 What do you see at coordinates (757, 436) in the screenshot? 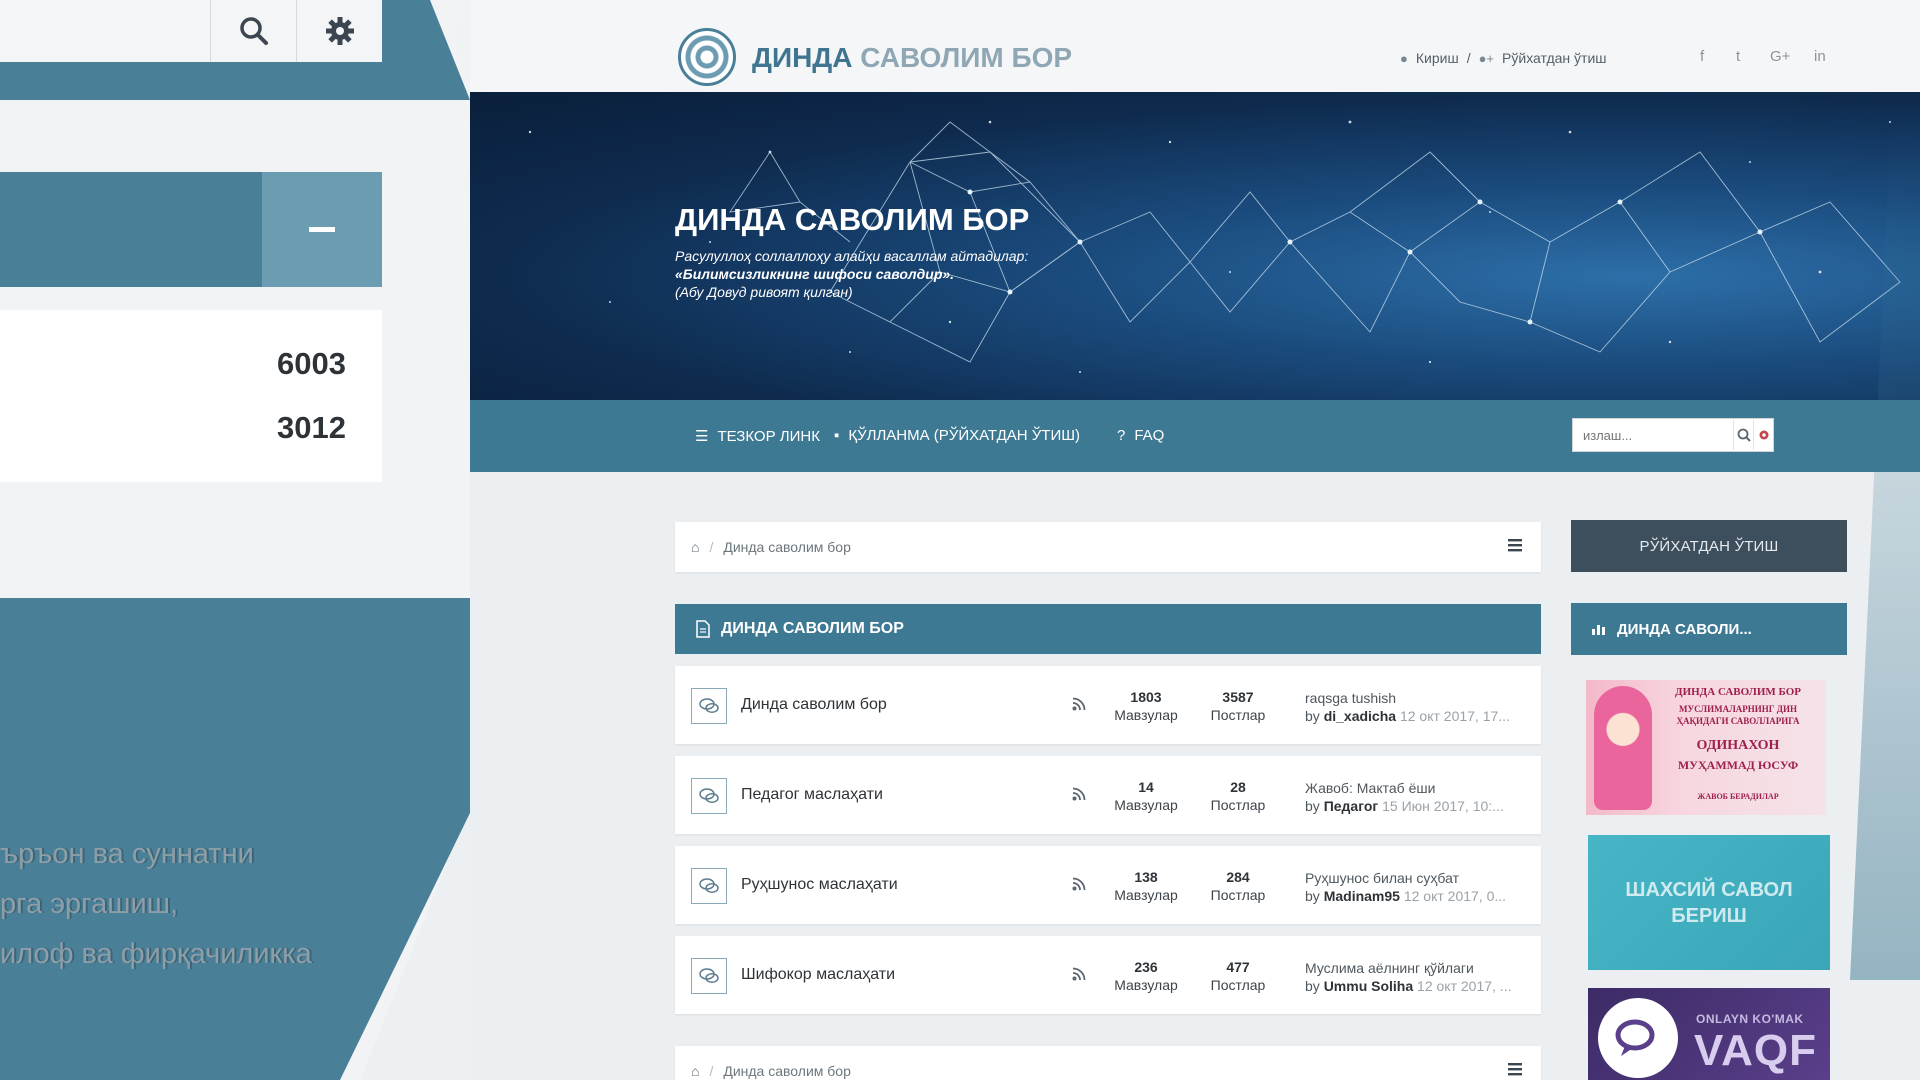
I see `nav-quick-links: ☰ ТЕЗКОР ЛИНК` at bounding box center [757, 436].